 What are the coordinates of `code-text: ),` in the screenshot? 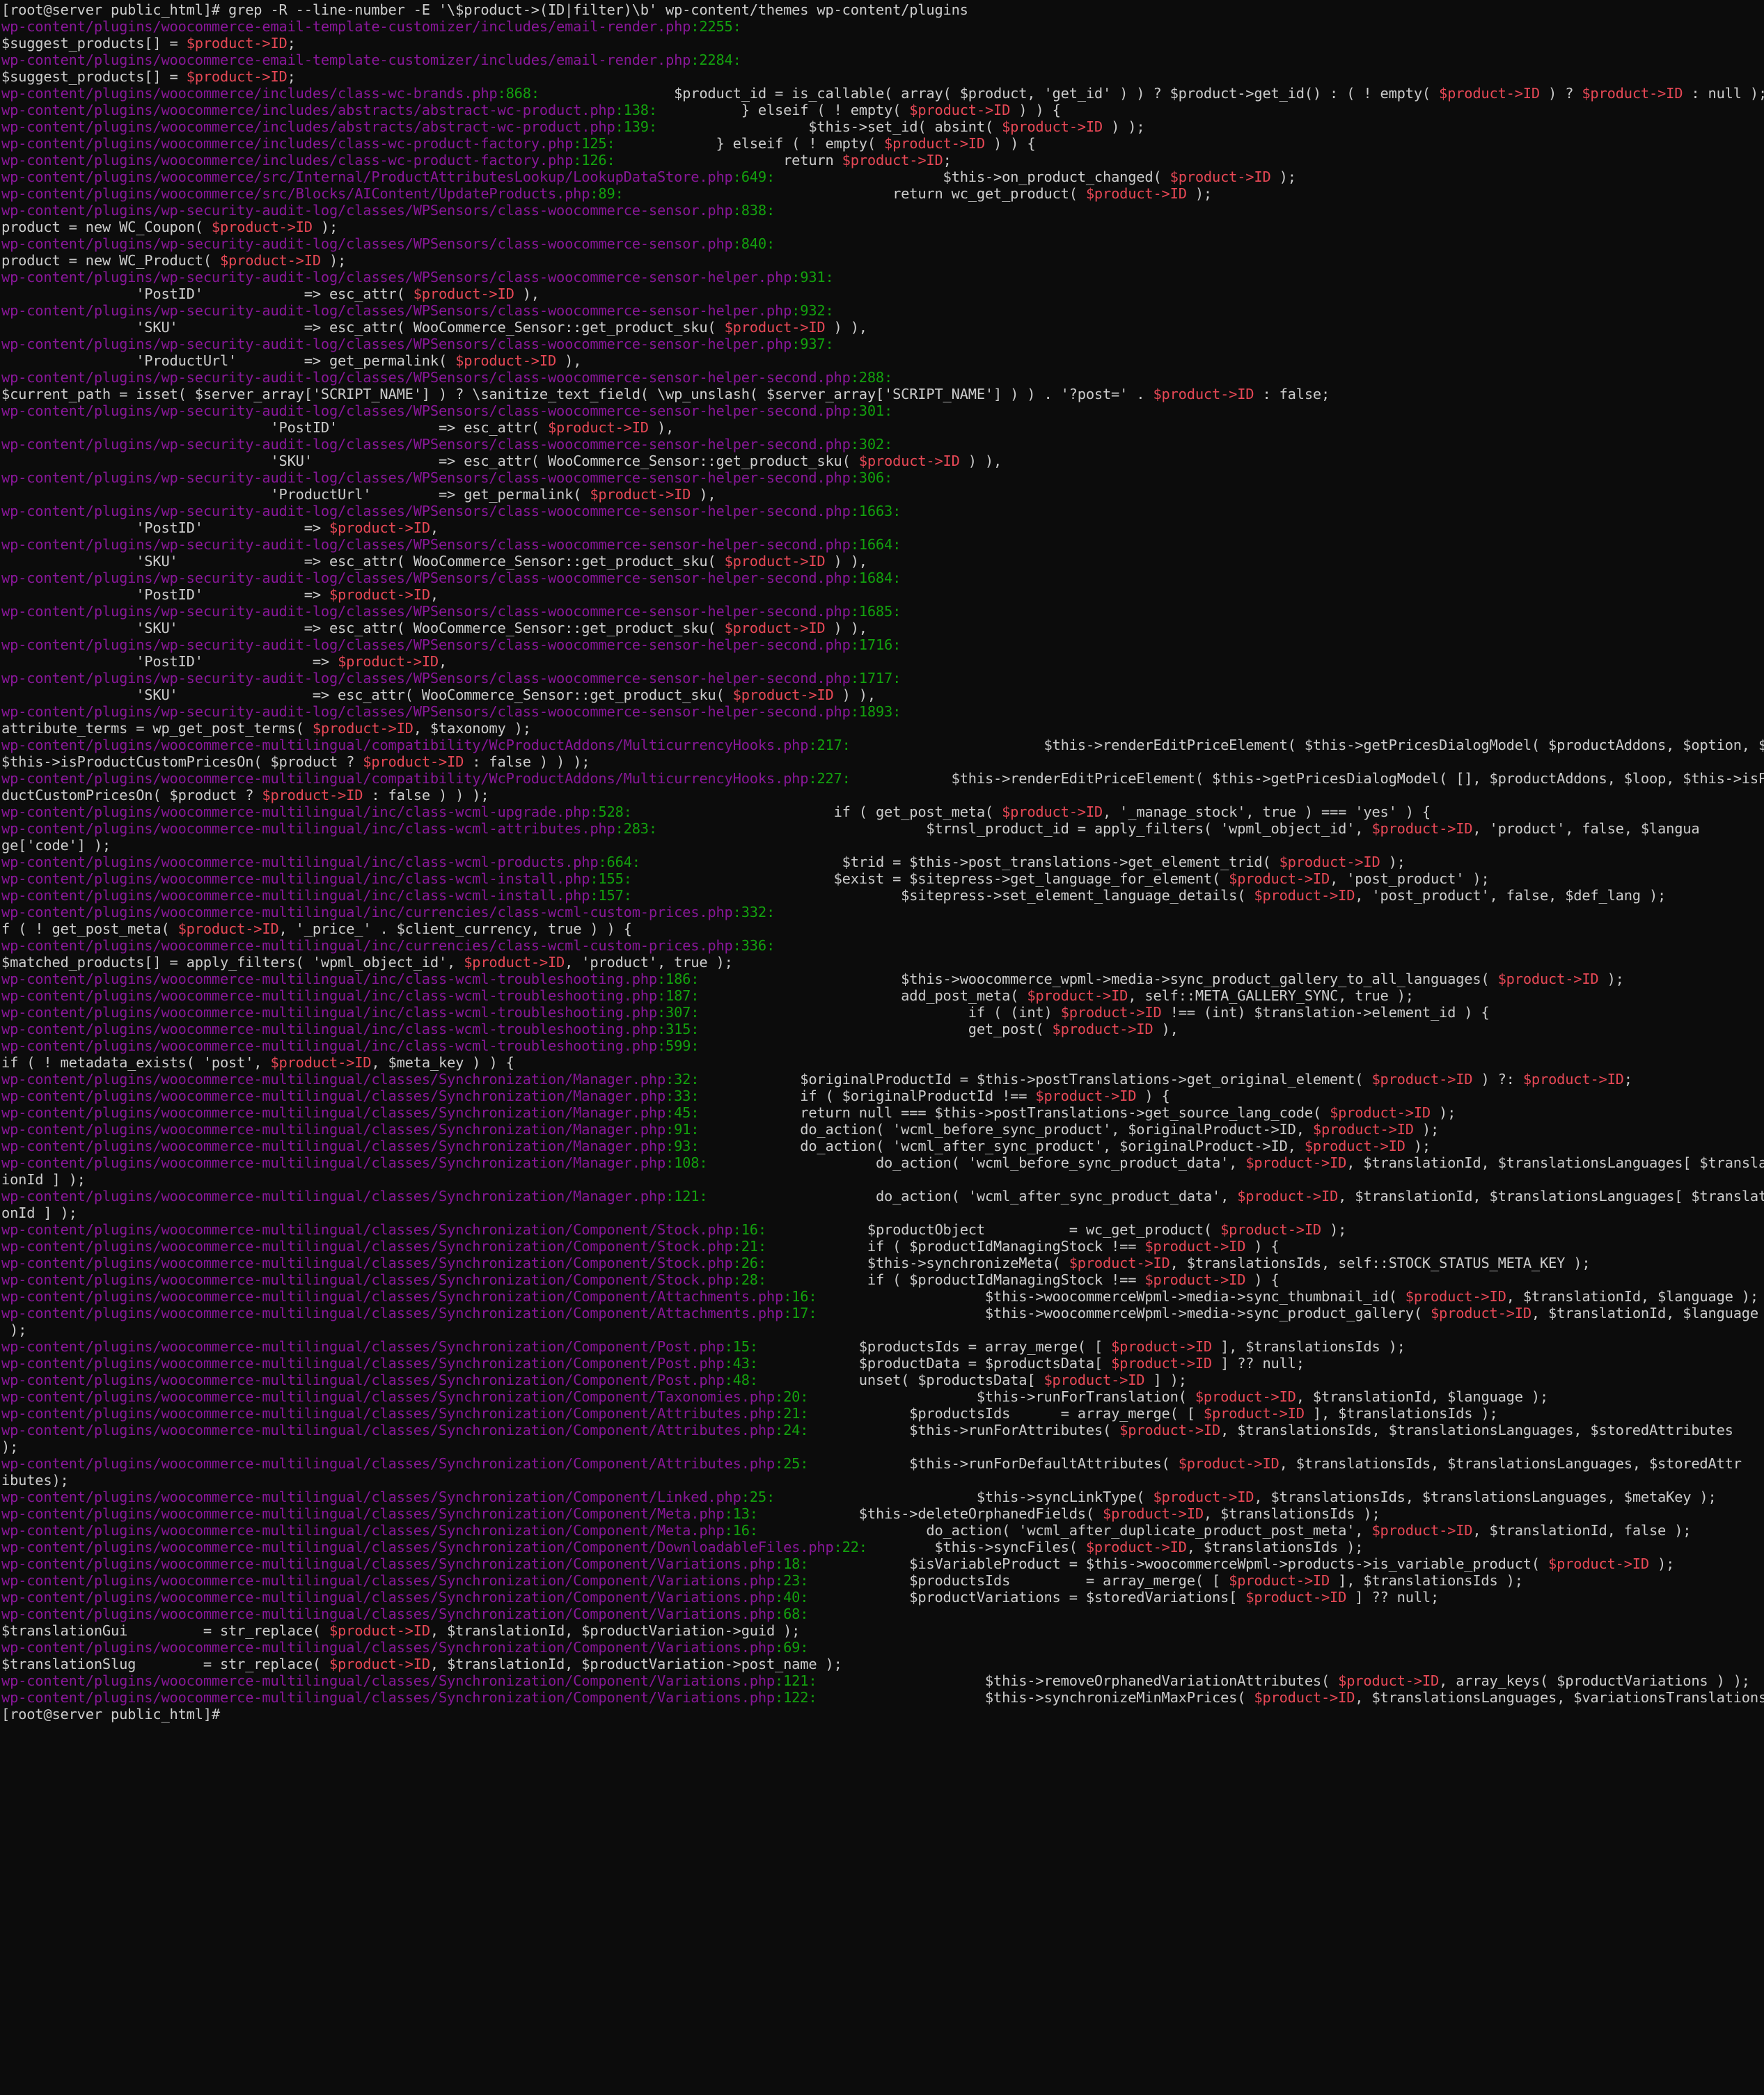 It's located at (1166, 1029).